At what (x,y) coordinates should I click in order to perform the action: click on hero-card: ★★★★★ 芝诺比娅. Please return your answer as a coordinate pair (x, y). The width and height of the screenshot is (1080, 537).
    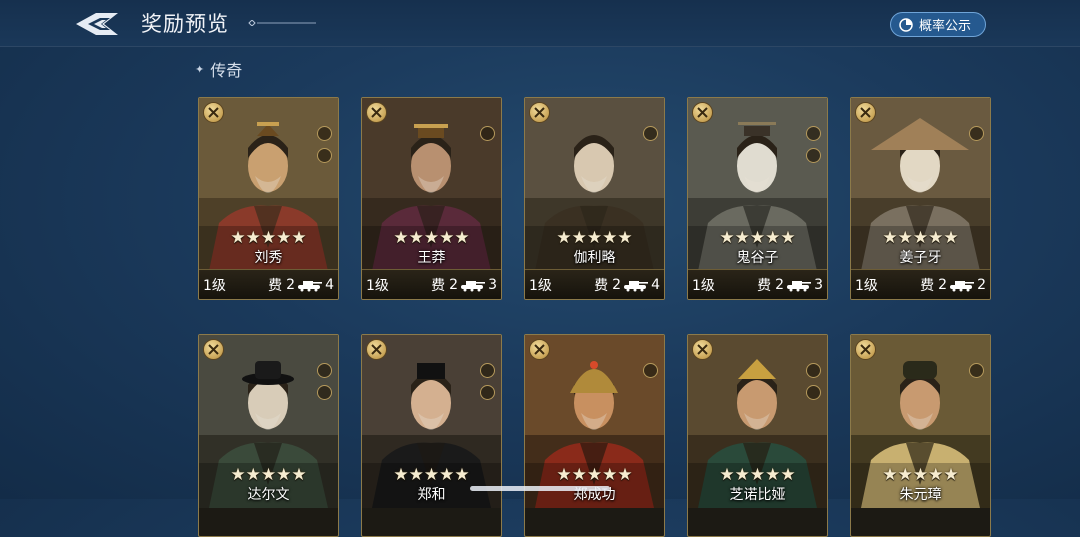
    Looking at the image, I should click on (757, 435).